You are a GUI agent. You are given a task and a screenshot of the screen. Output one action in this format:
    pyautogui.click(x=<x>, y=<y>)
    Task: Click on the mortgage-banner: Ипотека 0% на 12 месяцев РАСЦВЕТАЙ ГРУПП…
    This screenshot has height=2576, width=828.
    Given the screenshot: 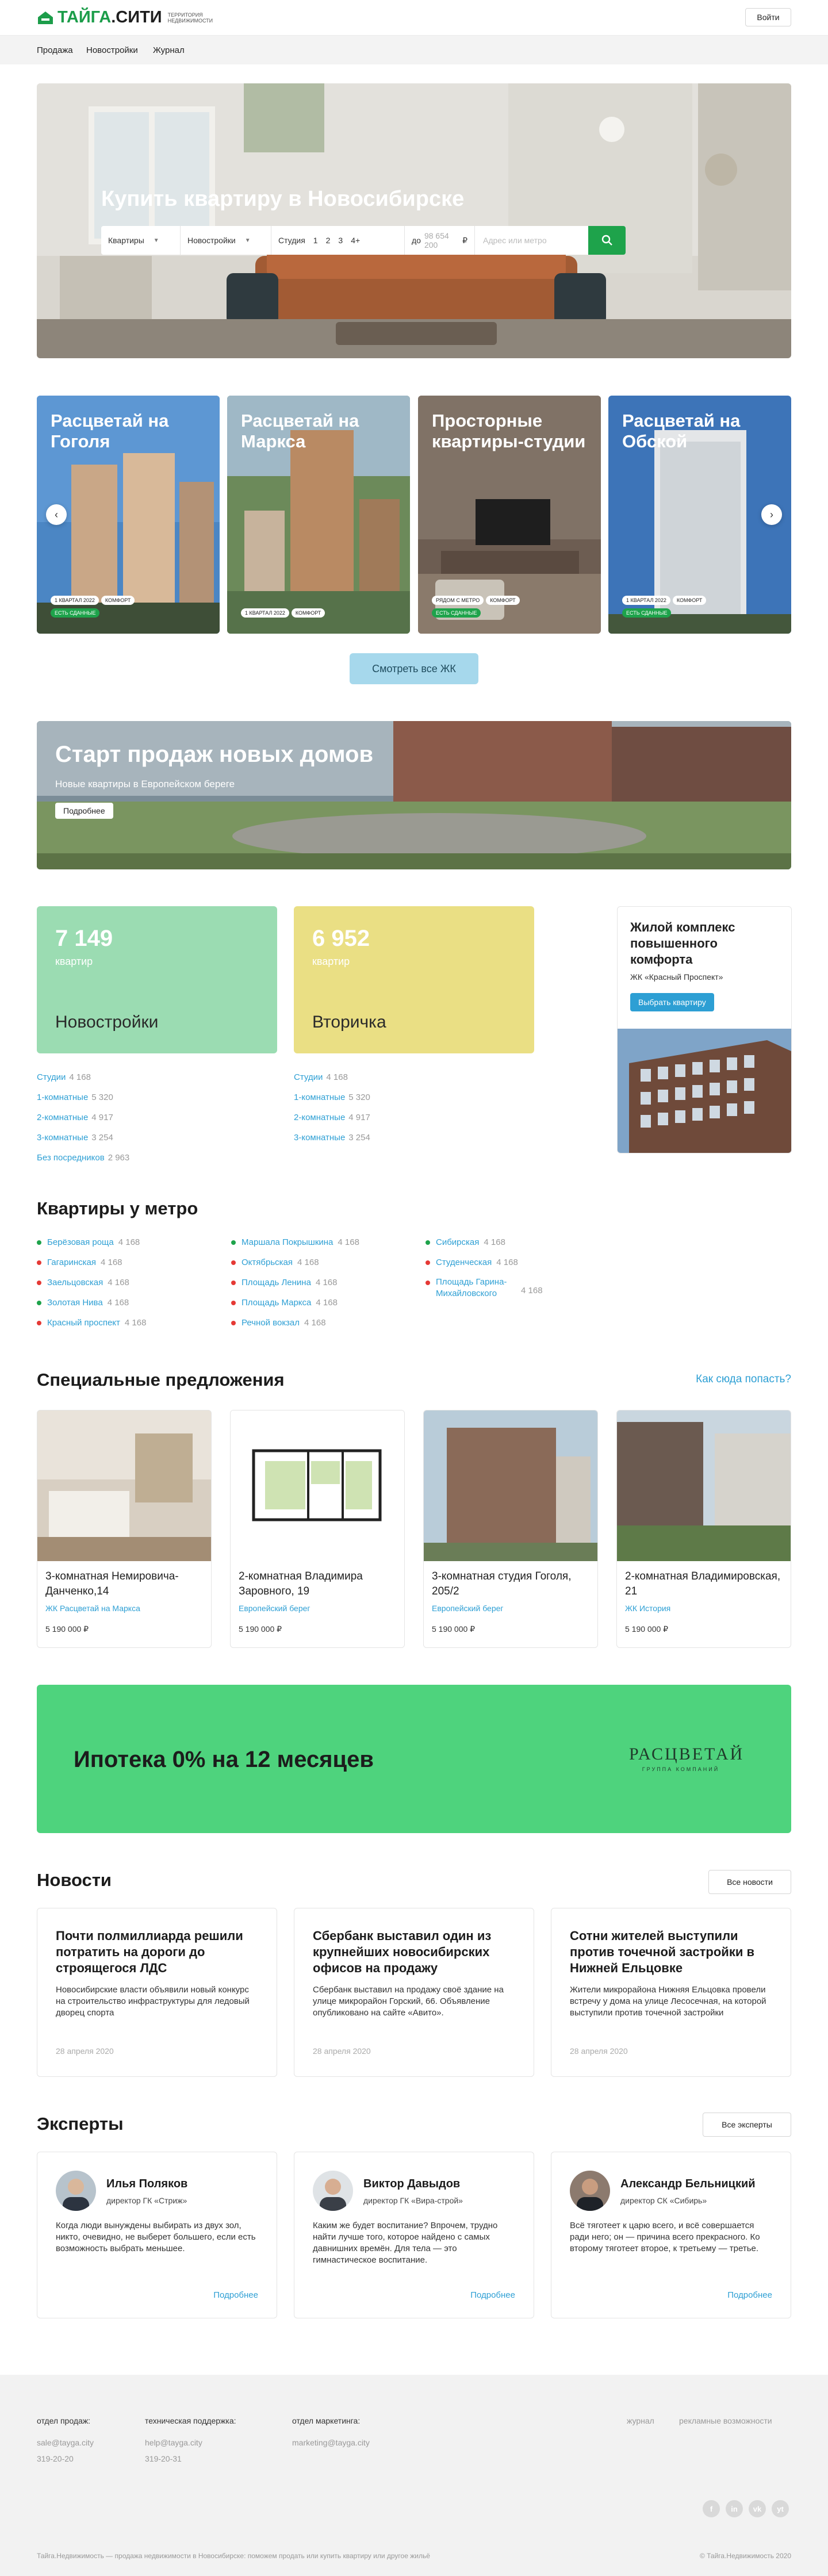 What is the action you would take?
    pyautogui.click(x=414, y=1759)
    